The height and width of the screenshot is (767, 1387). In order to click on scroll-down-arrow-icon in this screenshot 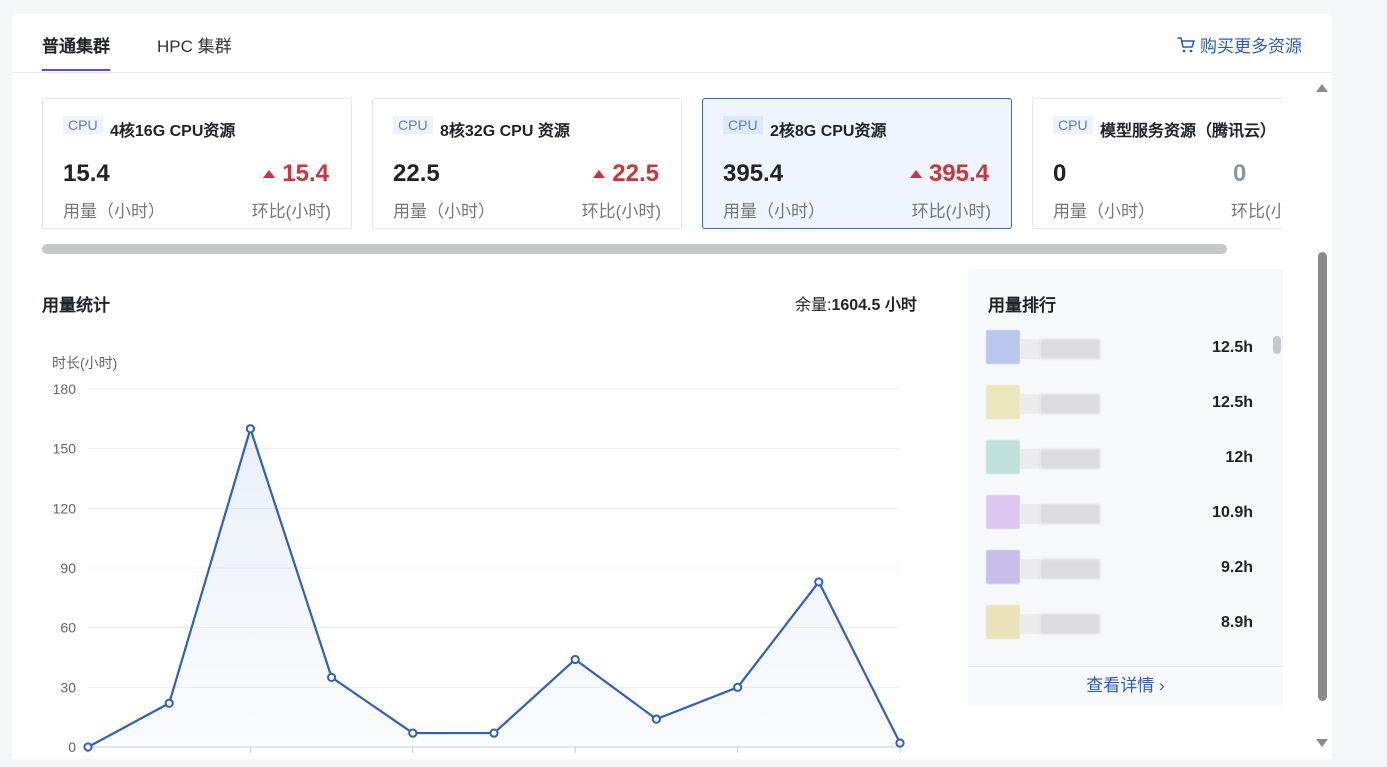, I will do `click(1322, 743)`.